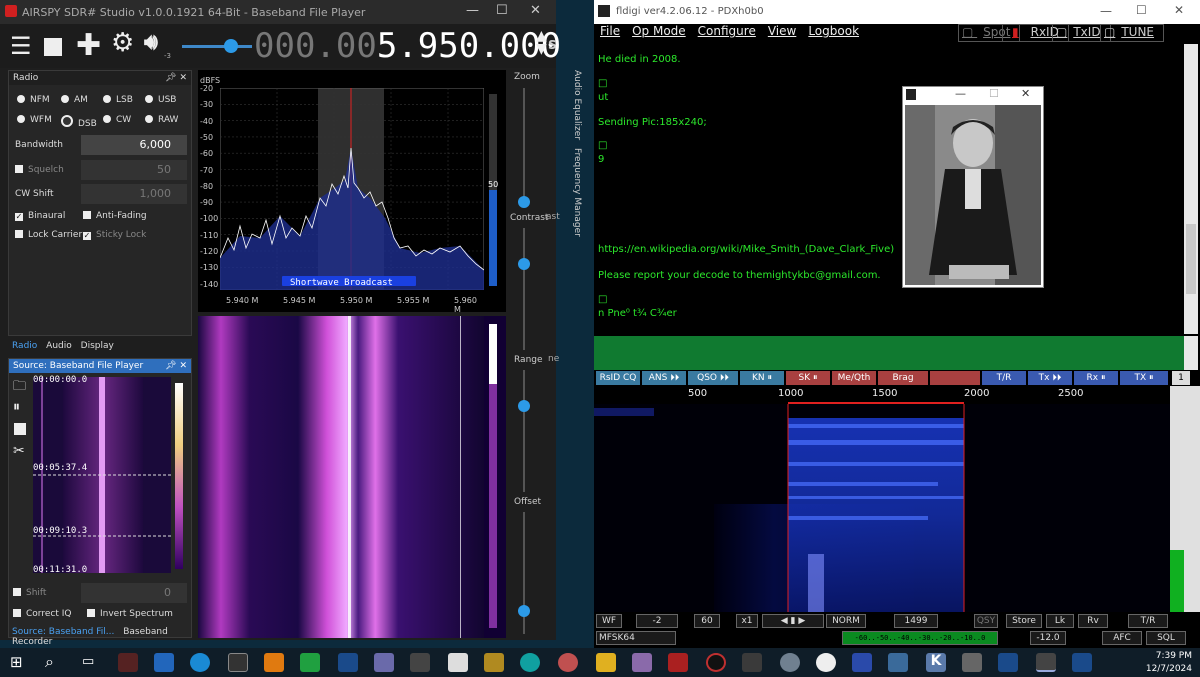 The width and height of the screenshot is (1200, 677). What do you see at coordinates (936, 662) in the screenshot?
I see `taskbar-app-icon: K` at bounding box center [936, 662].